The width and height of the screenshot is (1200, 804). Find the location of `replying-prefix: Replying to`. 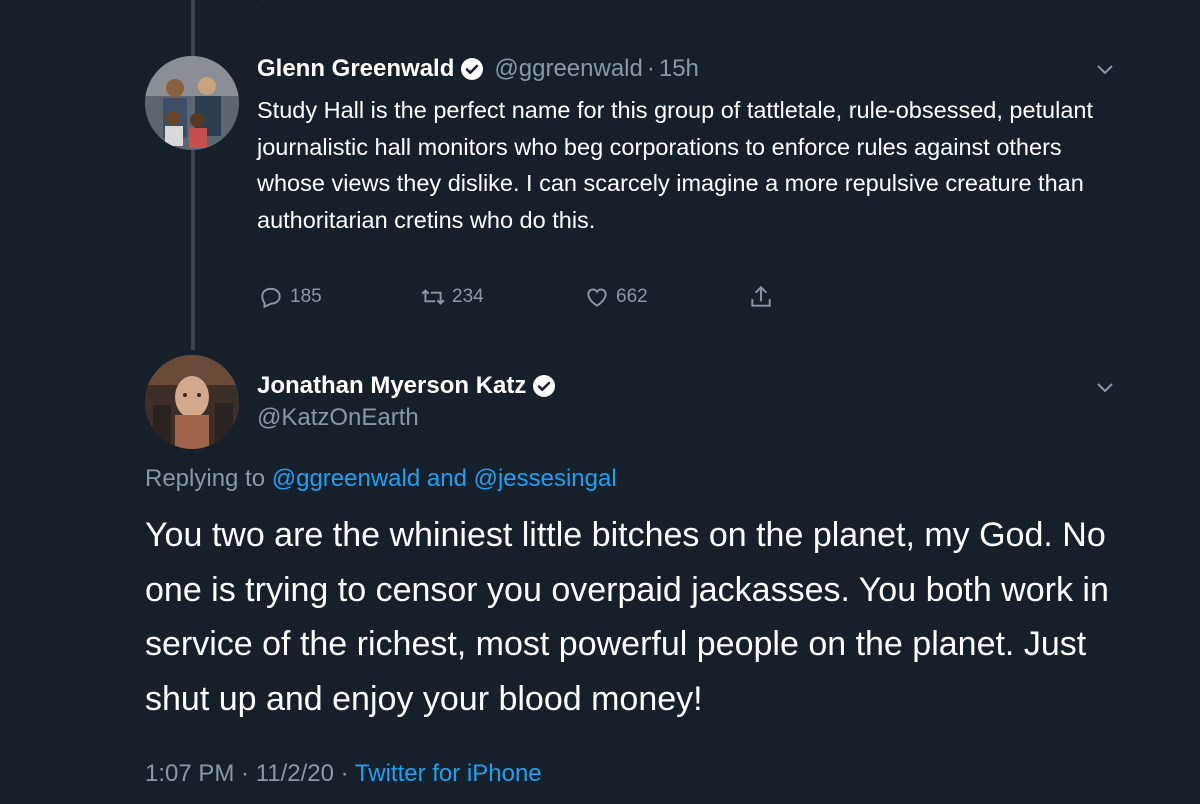

replying-prefix: Replying to is located at coordinates (205, 478).